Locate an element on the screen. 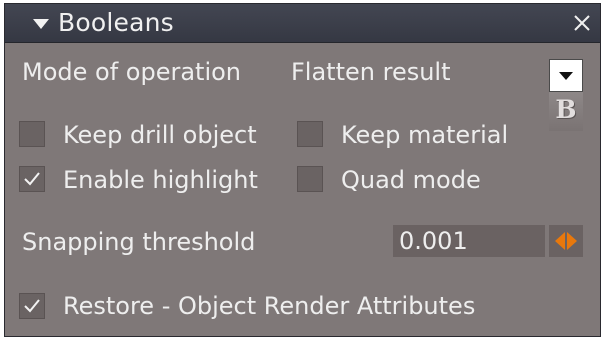  b-button: B is located at coordinates (566, 111).